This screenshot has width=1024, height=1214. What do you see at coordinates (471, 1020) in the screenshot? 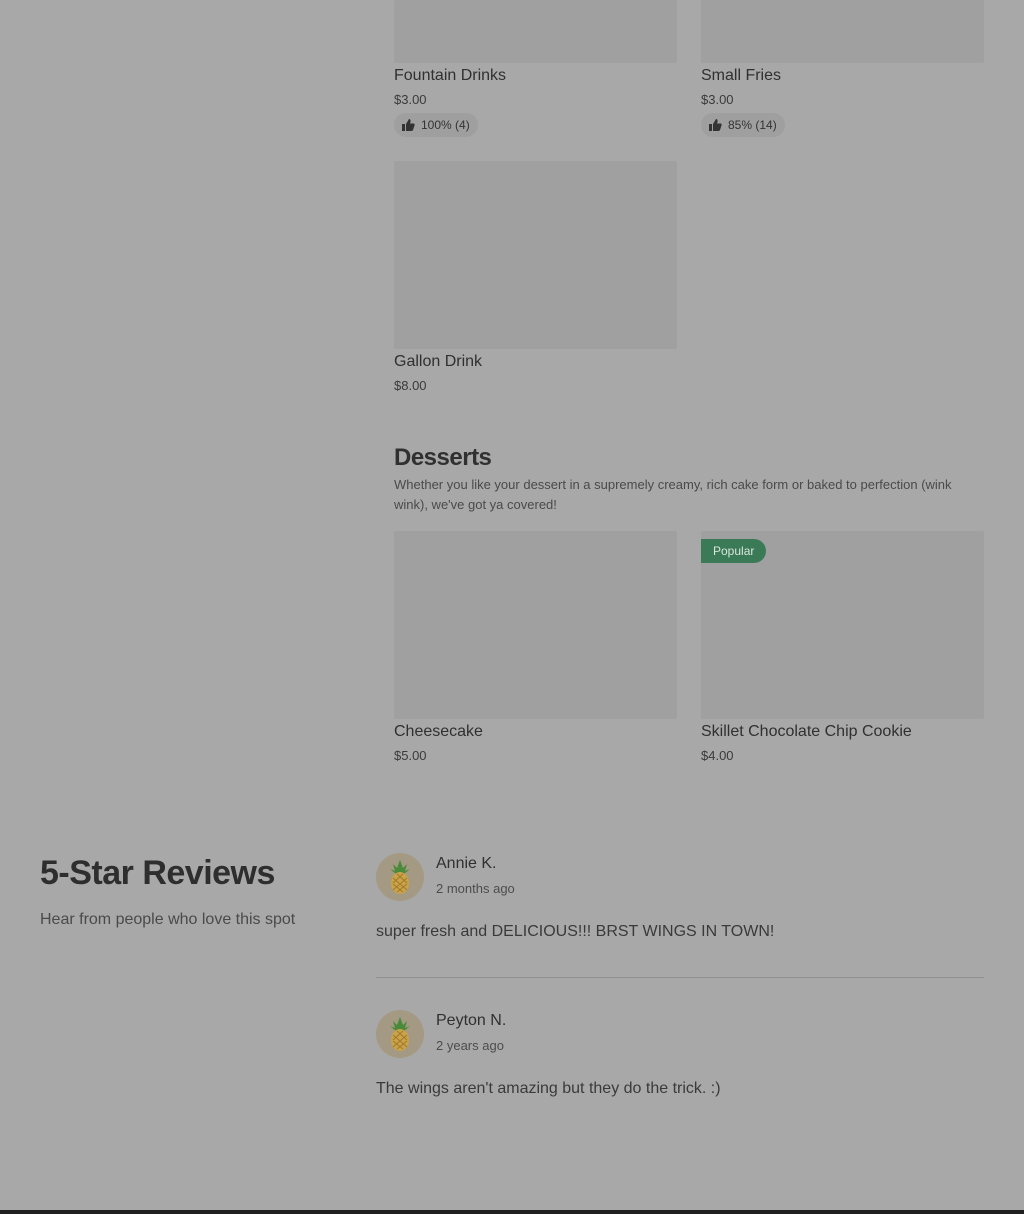
I see `reviewer-name: Peyton N.` at bounding box center [471, 1020].